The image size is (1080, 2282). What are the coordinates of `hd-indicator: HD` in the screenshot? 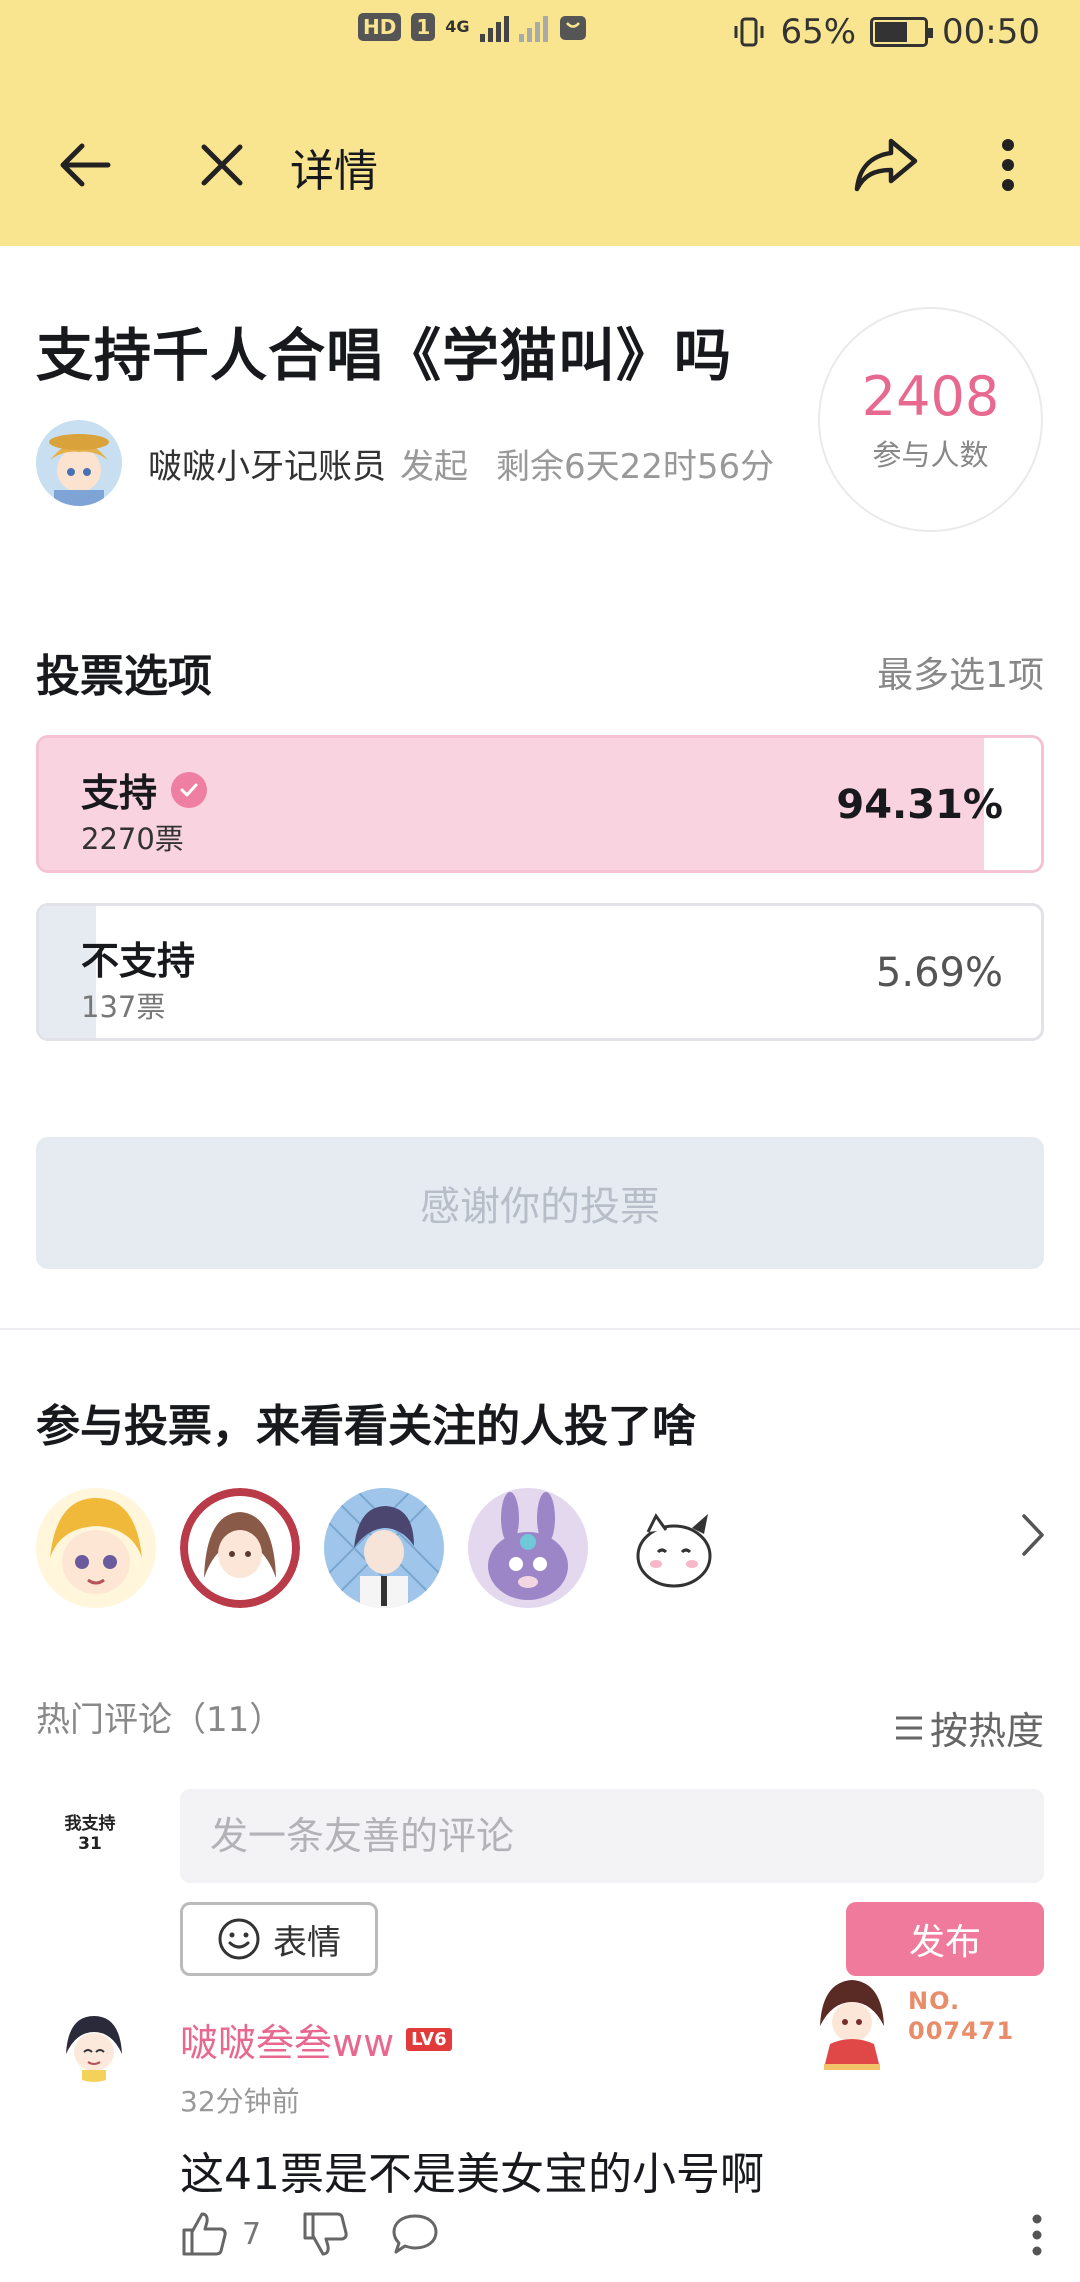 It's located at (380, 27).